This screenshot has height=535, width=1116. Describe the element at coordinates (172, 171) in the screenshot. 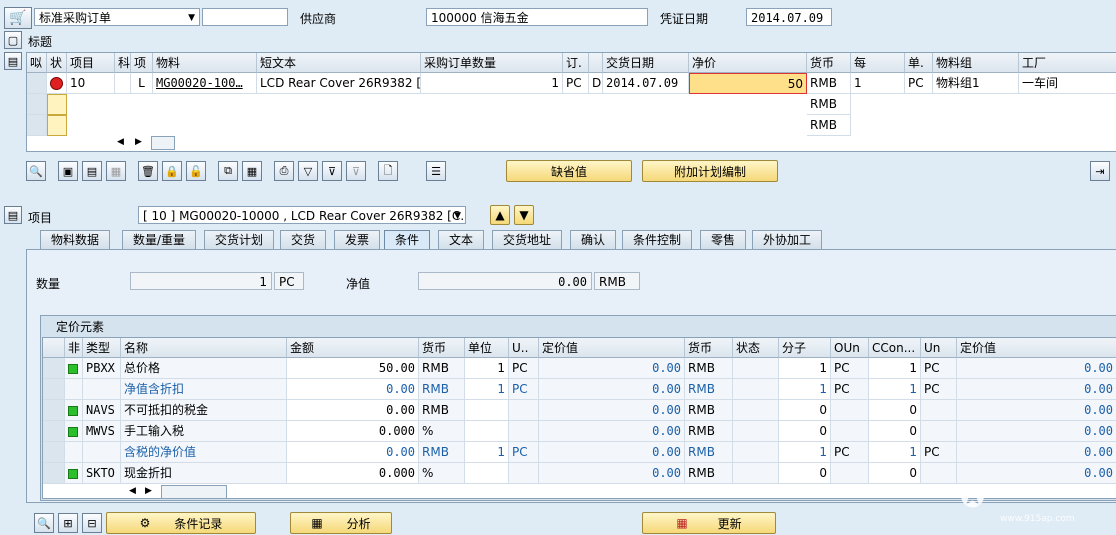

I see `lock-icon: 🔒` at that location.